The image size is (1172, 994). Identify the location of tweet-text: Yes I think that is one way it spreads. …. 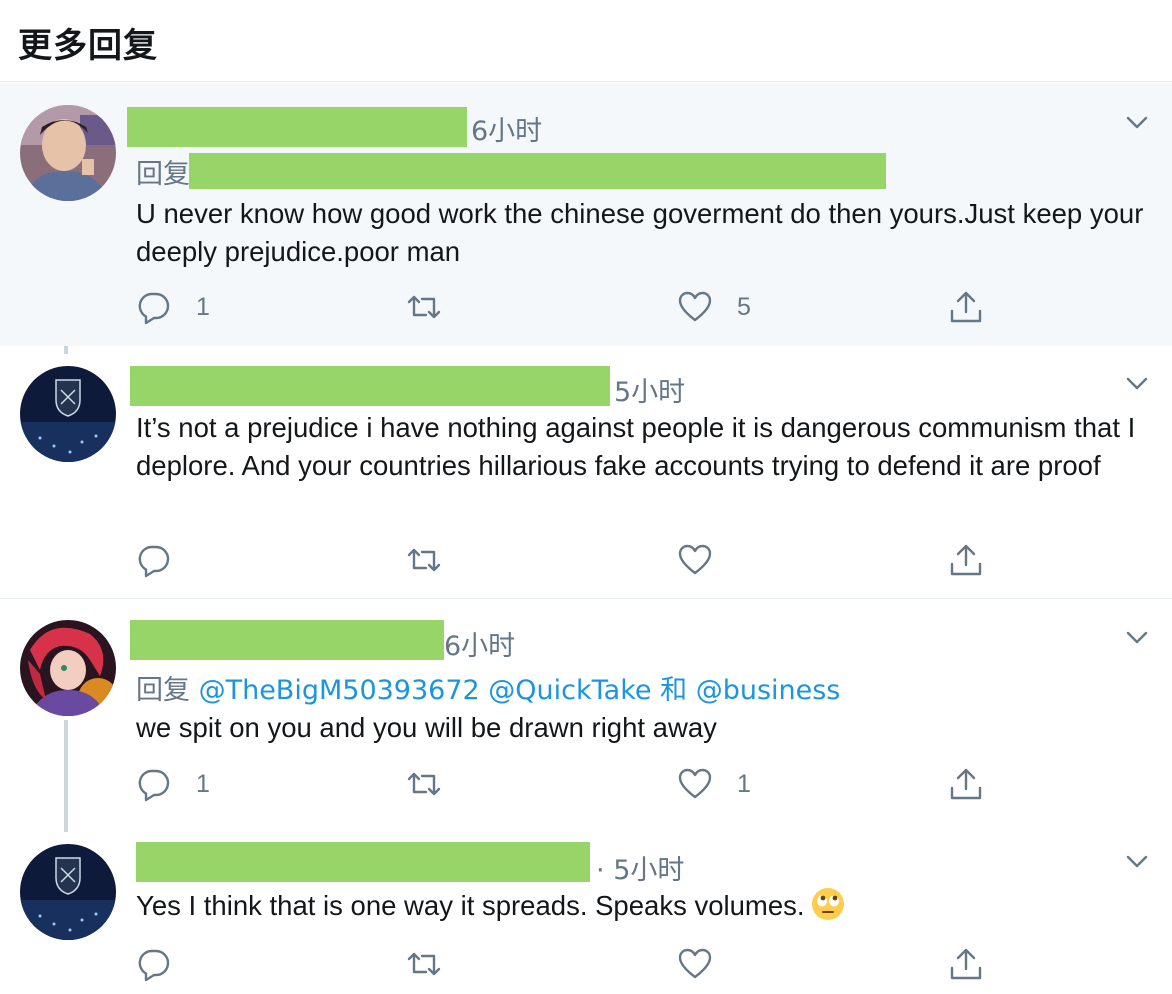
(641, 906).